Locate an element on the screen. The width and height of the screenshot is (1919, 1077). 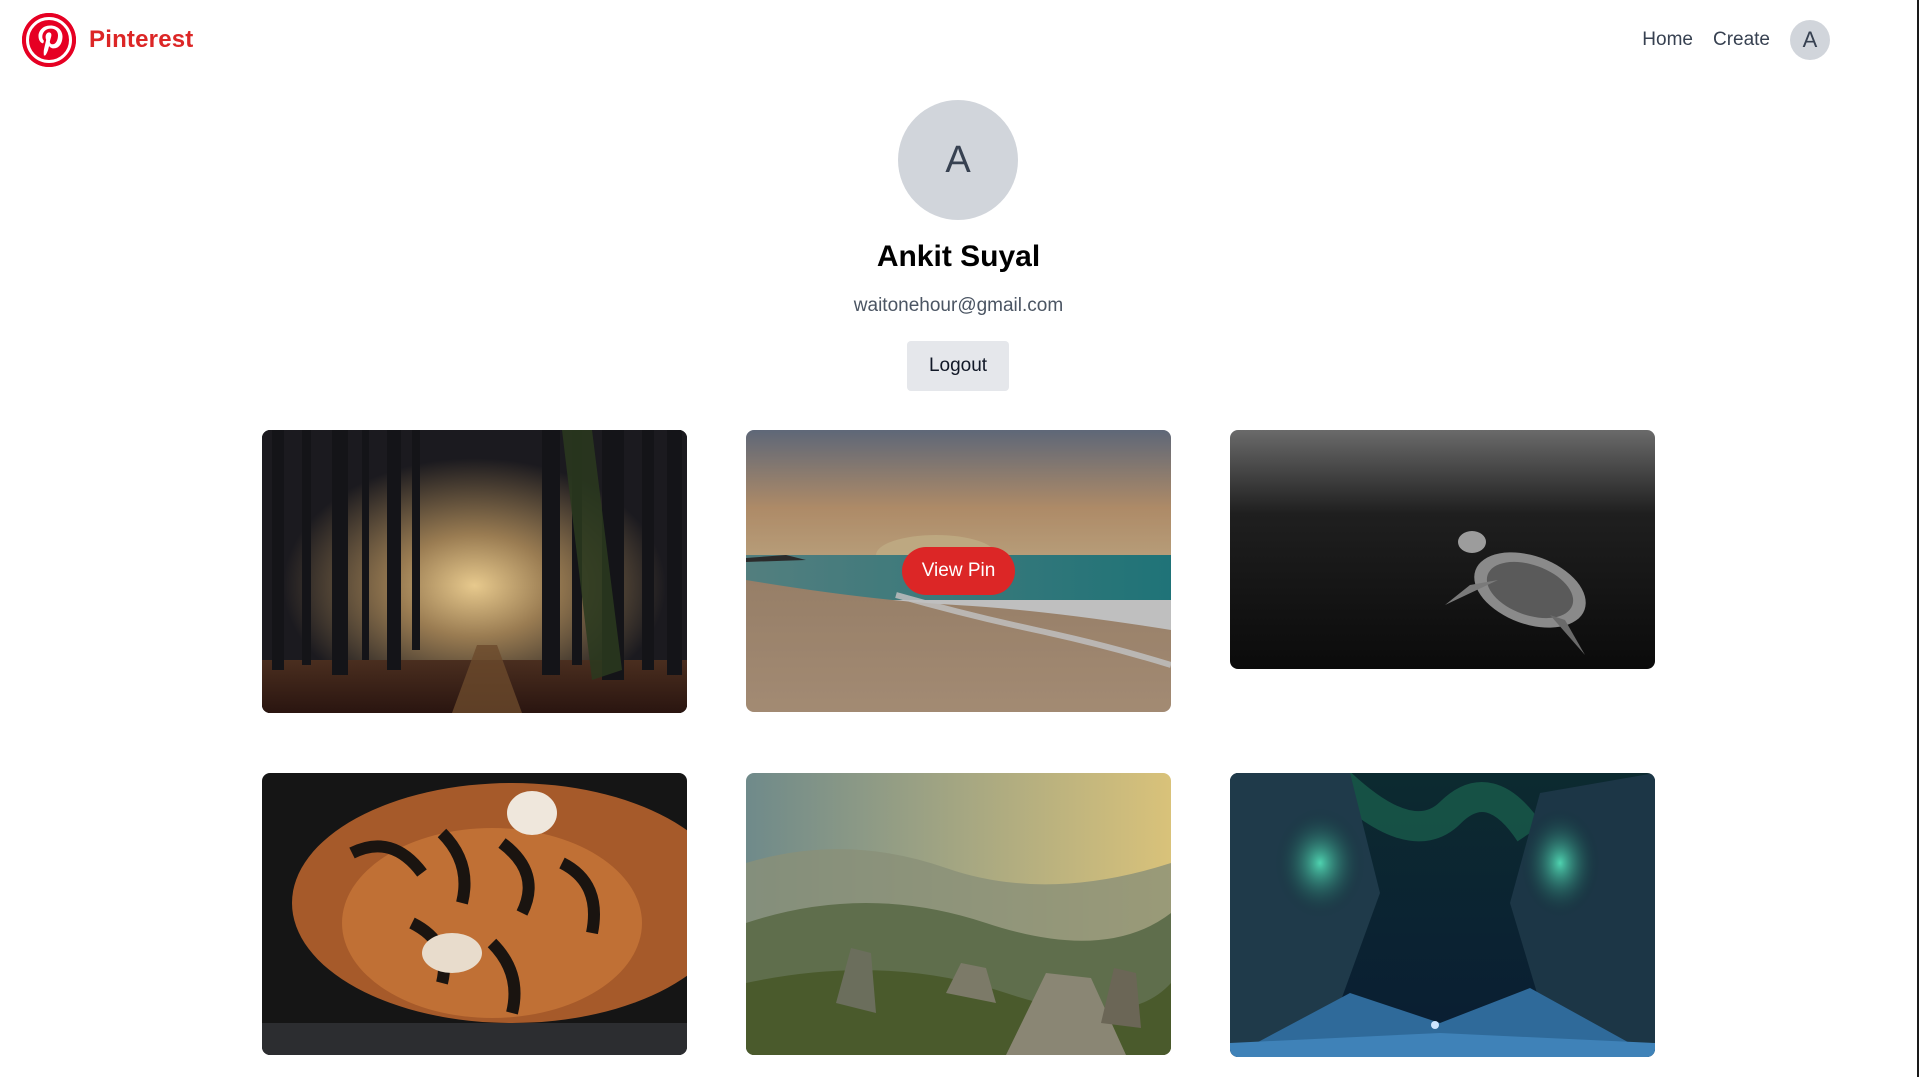
mountain-valley-image is located at coordinates (958, 914).